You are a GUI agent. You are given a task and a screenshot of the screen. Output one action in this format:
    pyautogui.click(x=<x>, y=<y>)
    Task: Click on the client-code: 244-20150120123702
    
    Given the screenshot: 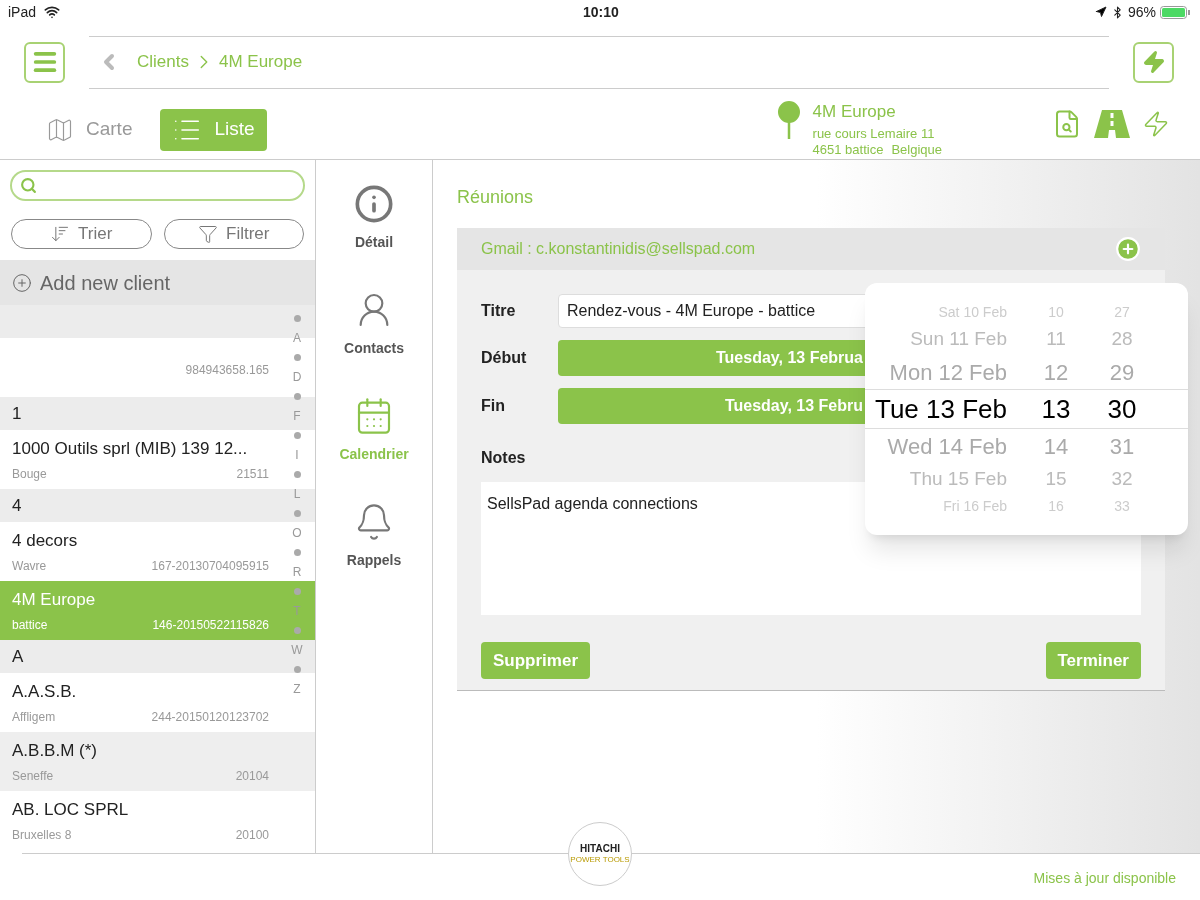 What is the action you would take?
    pyautogui.click(x=210, y=718)
    